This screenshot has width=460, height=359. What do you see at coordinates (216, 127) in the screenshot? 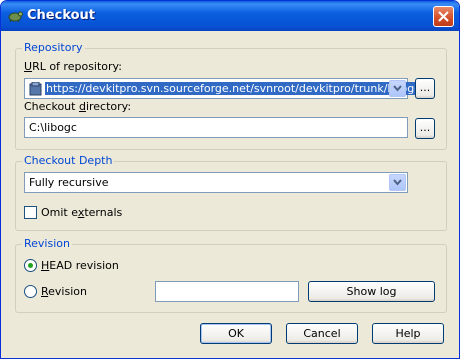
I see `checkout-directory-input: C:\libogc` at bounding box center [216, 127].